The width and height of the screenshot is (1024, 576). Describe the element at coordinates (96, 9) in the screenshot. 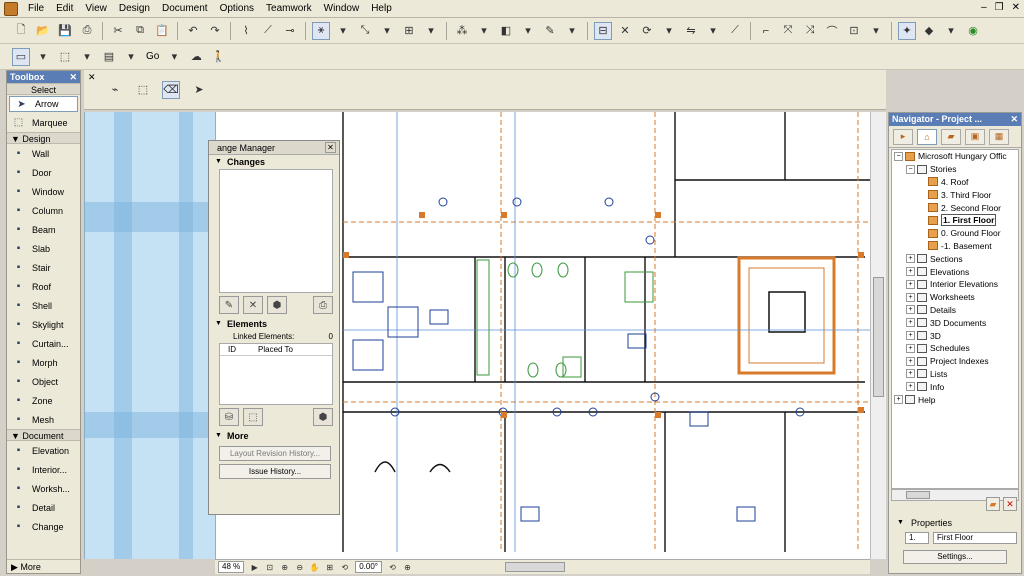

I see `menu-view: View` at that location.